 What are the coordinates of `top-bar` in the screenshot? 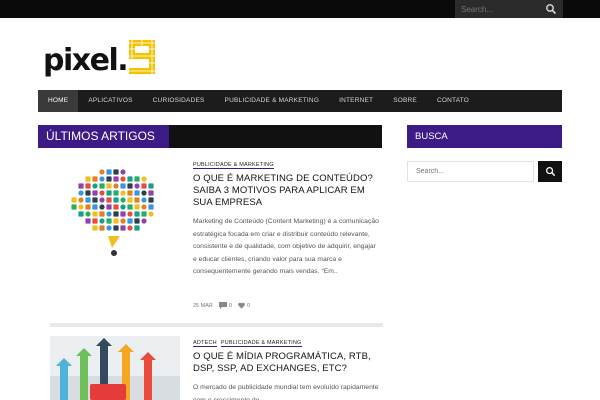 It's located at (300, 9).